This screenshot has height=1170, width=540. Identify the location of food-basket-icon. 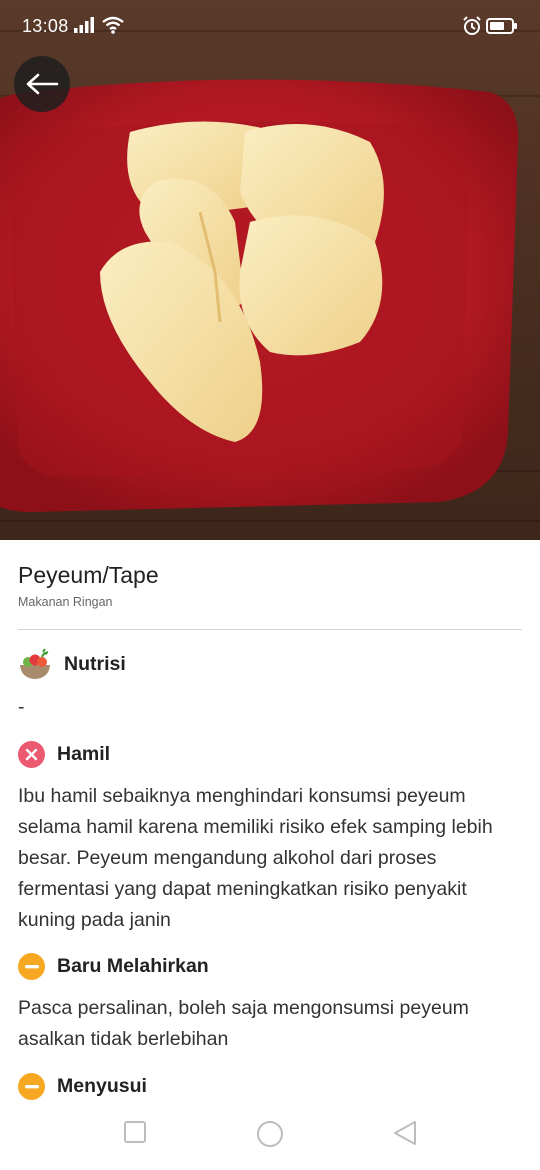
(35, 663).